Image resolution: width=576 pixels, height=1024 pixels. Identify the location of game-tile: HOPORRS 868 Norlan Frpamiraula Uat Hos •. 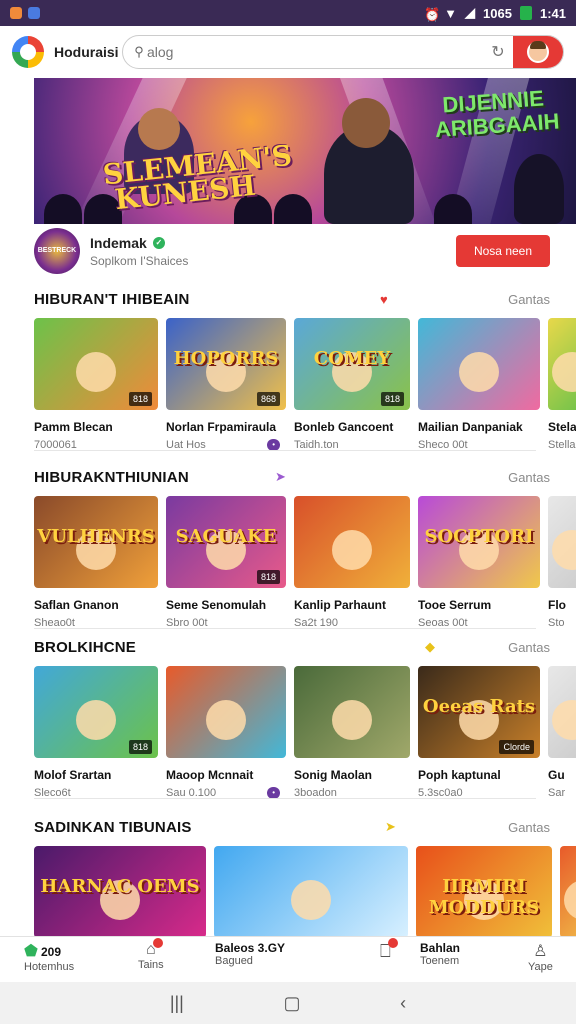
(226, 388).